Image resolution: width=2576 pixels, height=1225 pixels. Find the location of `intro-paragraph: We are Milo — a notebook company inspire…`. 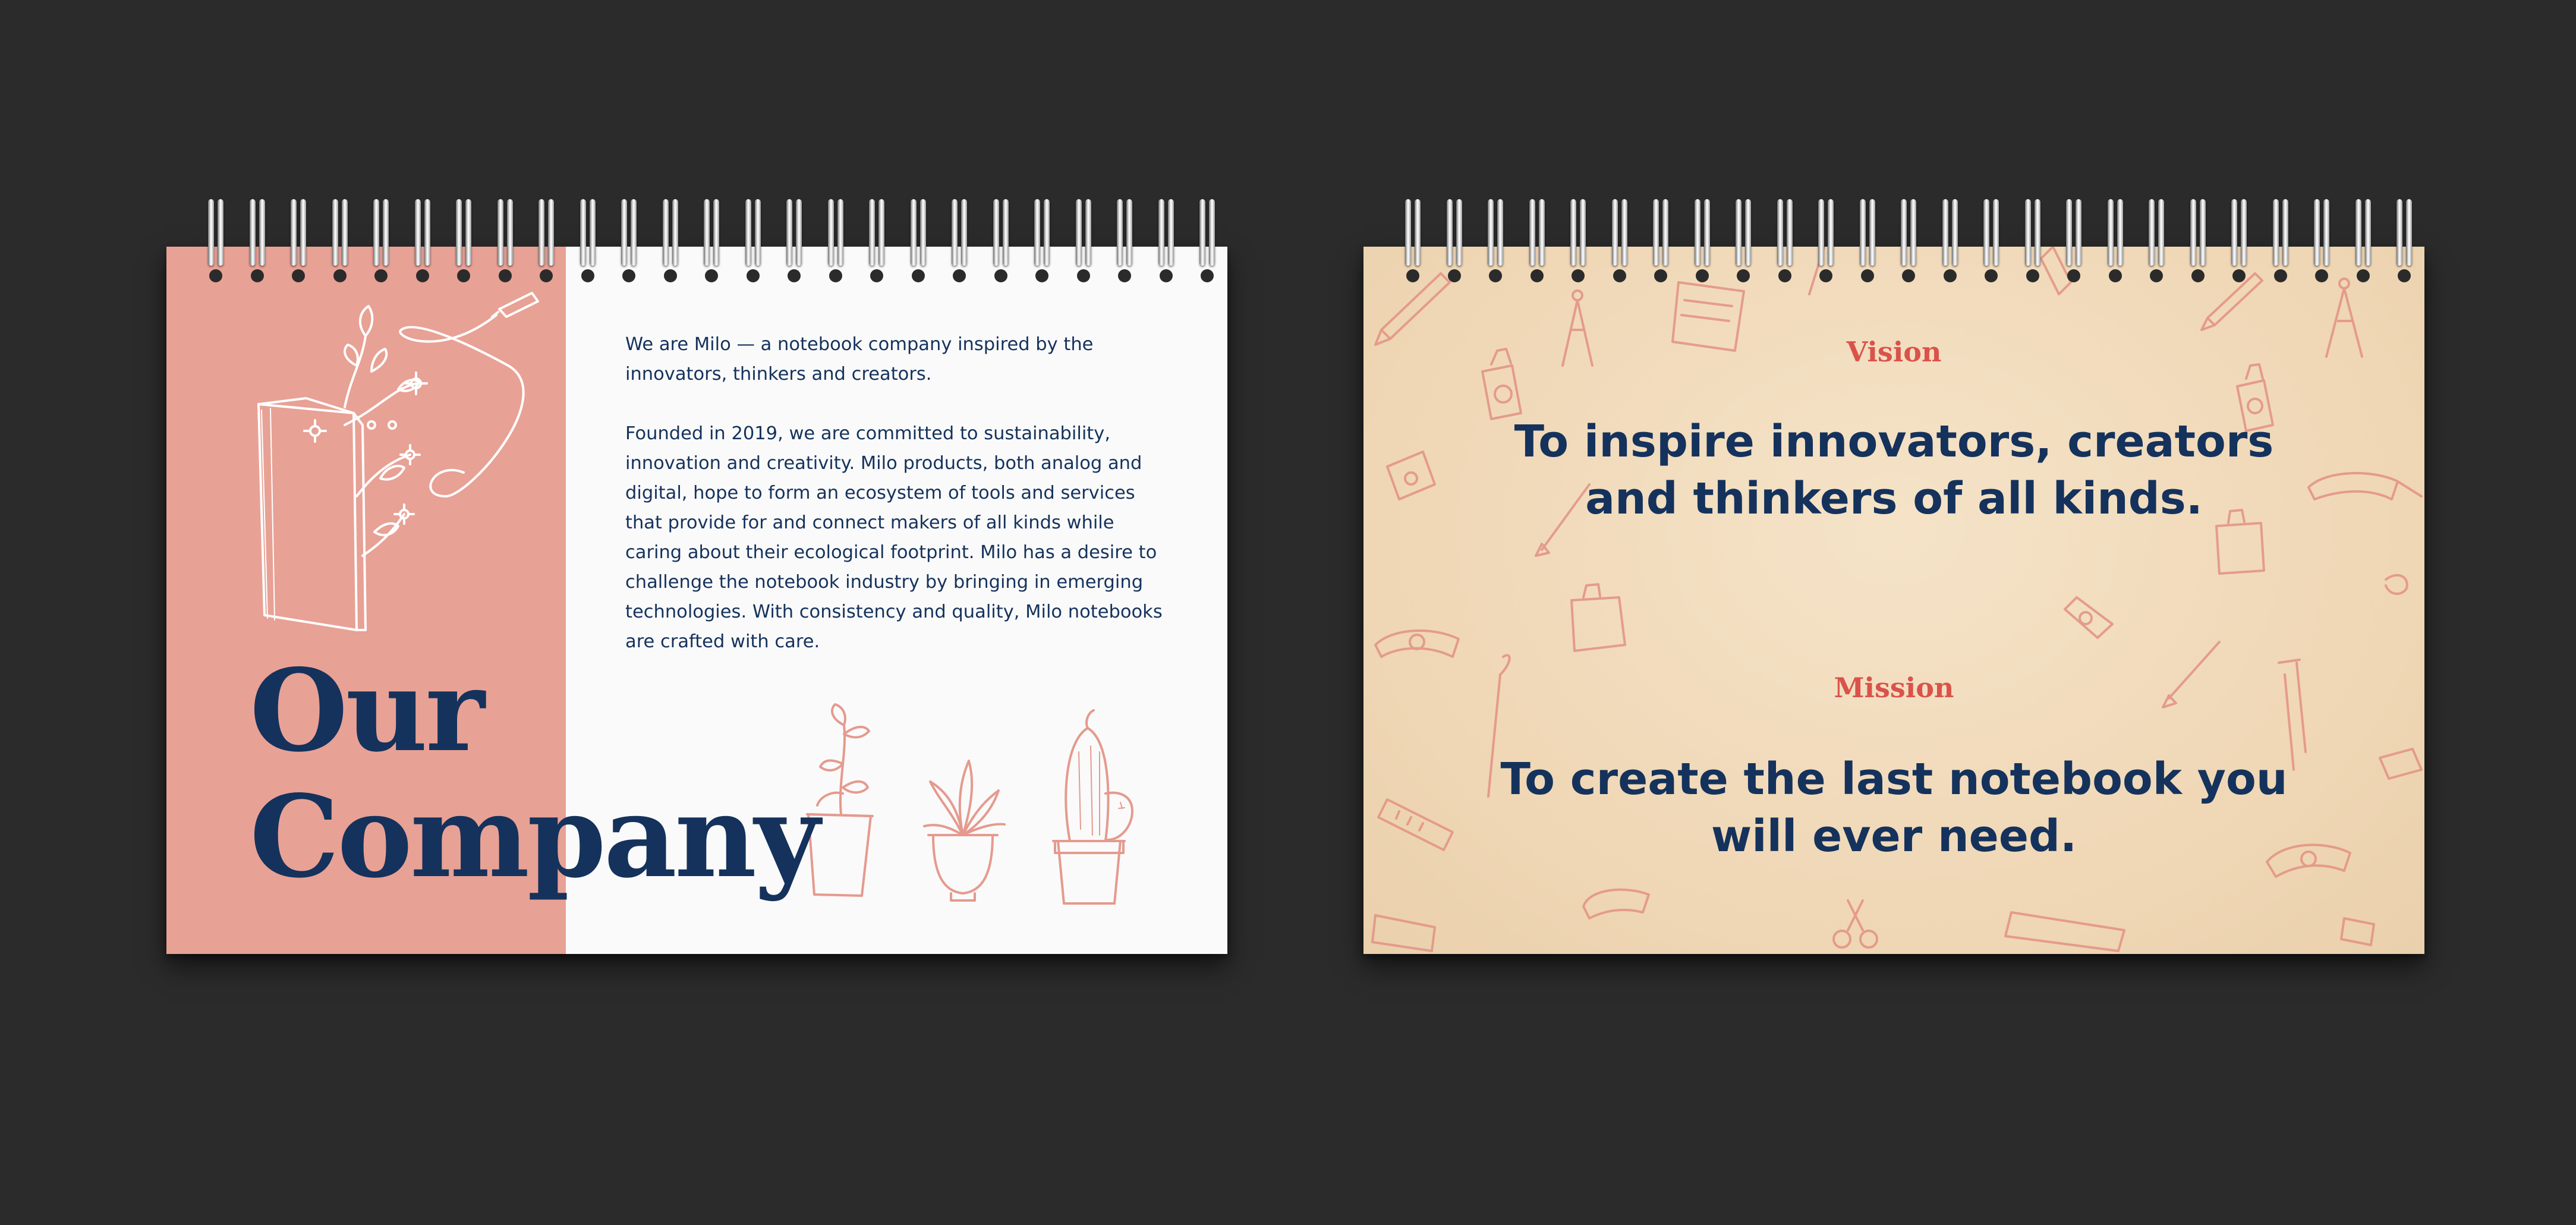

intro-paragraph: We are Milo — a notebook company inspire… is located at coordinates (859, 359).